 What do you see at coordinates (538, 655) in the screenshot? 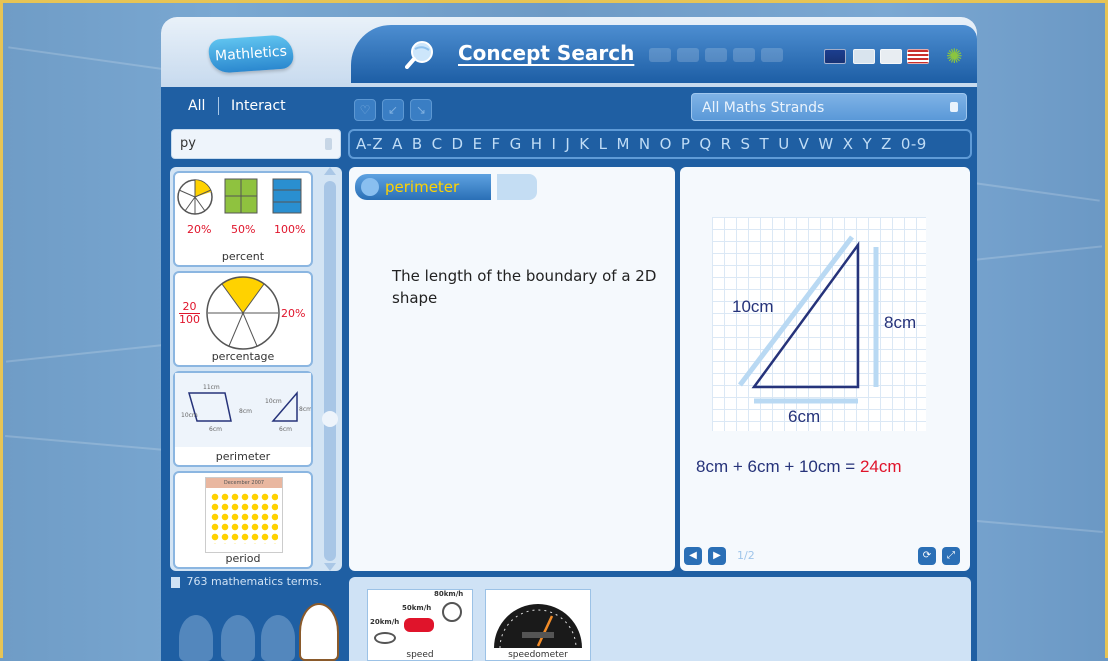
I see `related-term-label: speedometer` at bounding box center [538, 655].